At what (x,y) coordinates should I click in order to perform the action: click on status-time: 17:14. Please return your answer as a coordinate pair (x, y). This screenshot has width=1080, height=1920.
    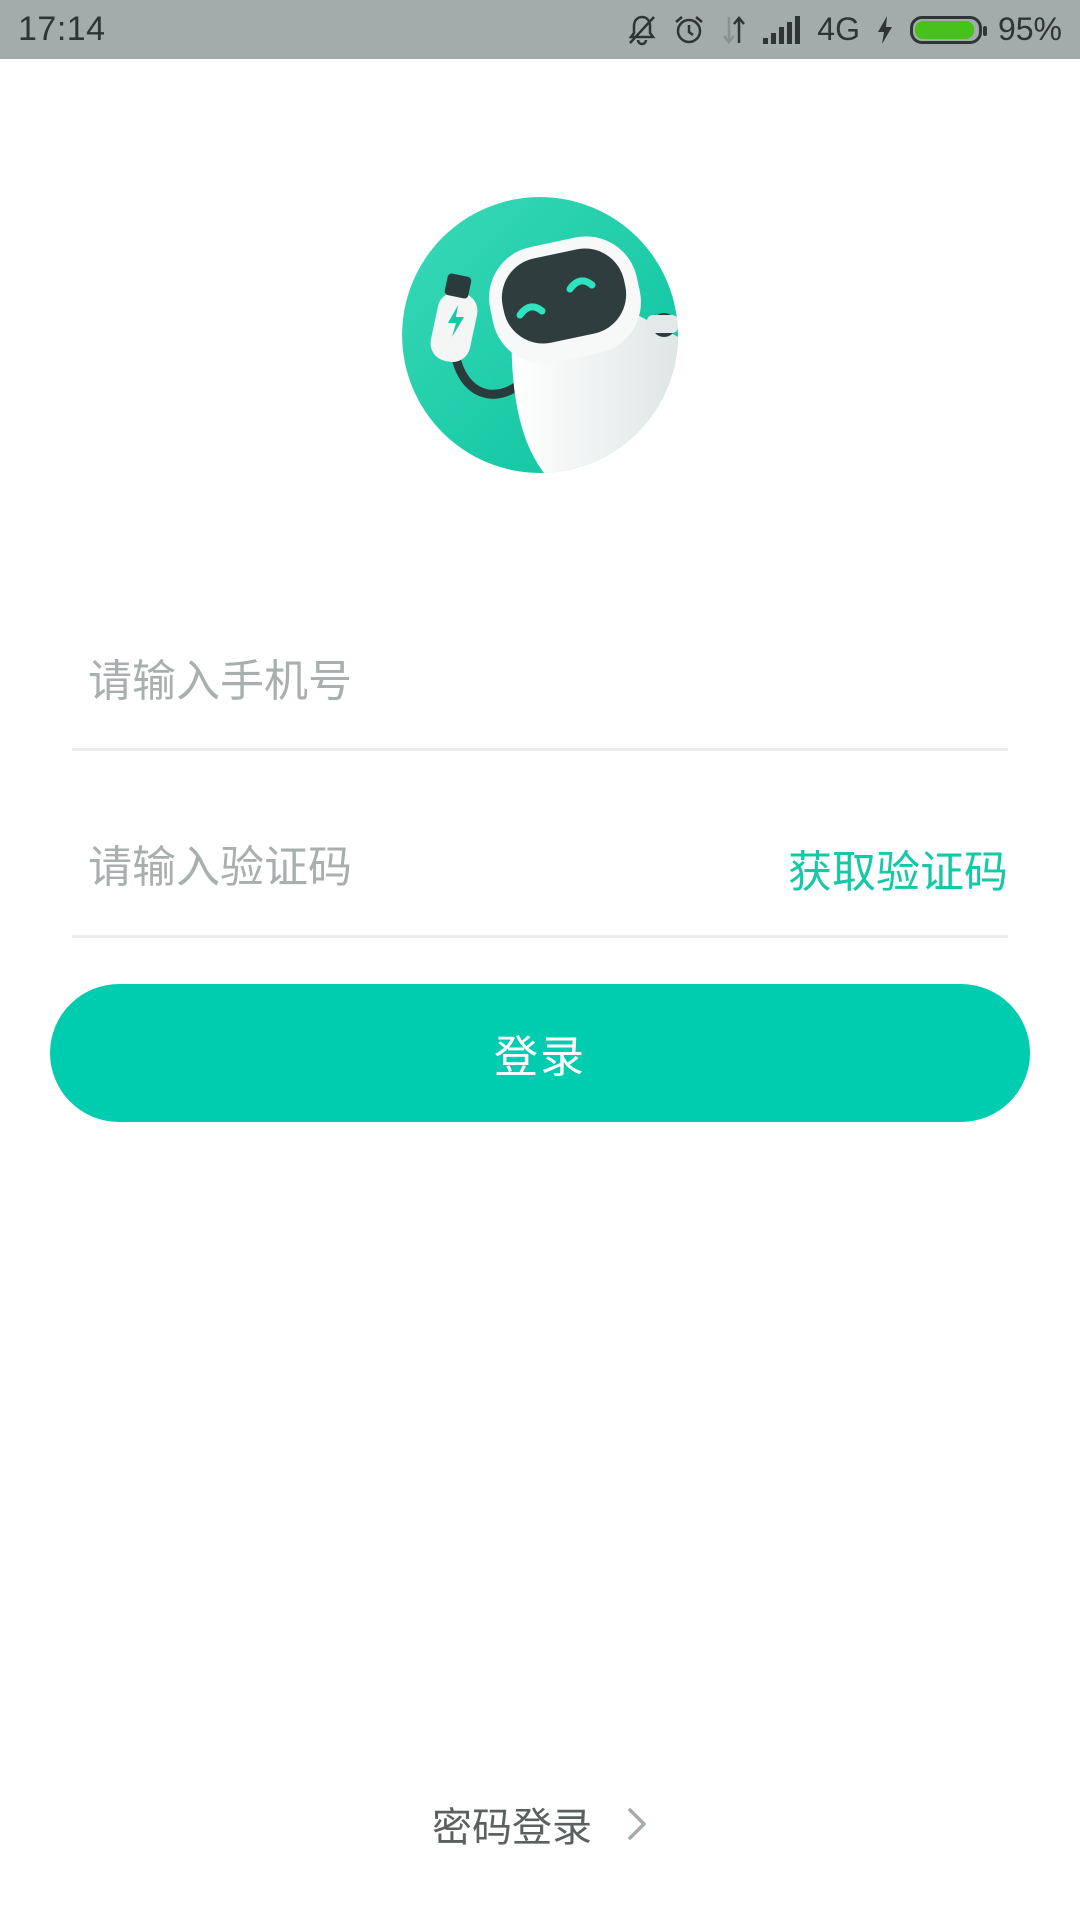
    Looking at the image, I should click on (62, 29).